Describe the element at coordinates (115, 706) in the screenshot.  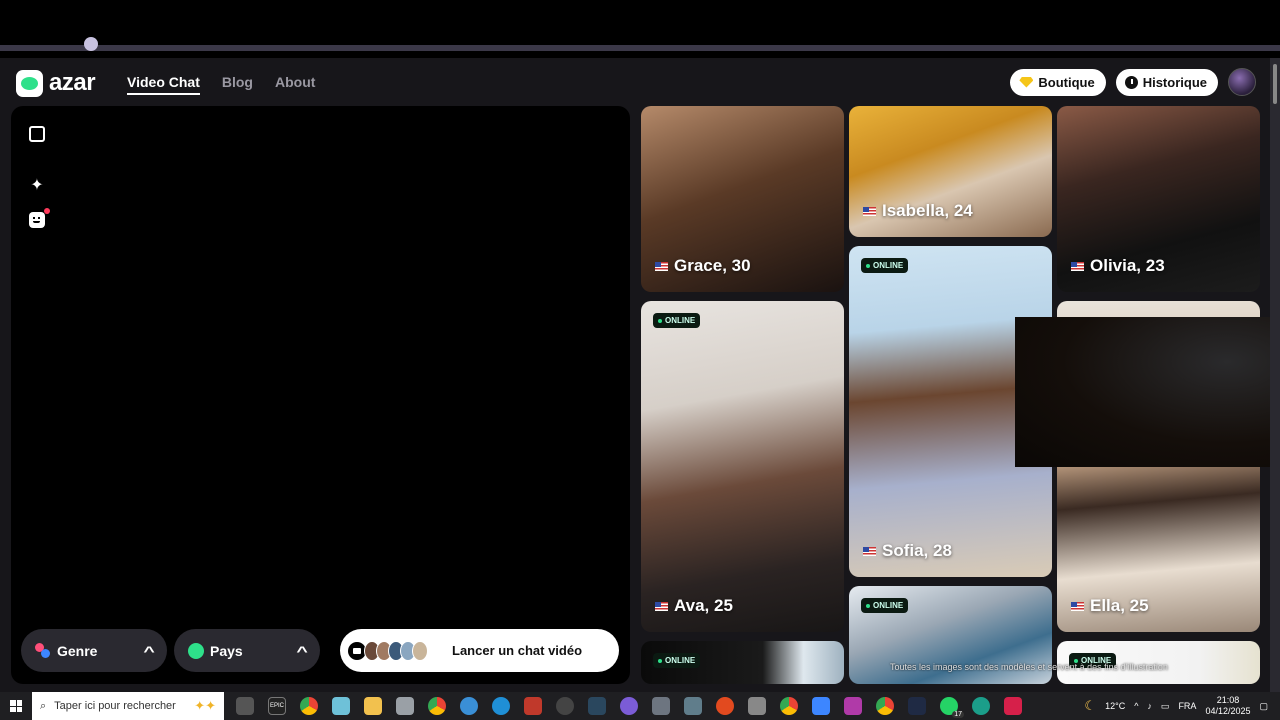
I see `taskbar-search-placeholder: Taper ici pour rechercher` at that location.